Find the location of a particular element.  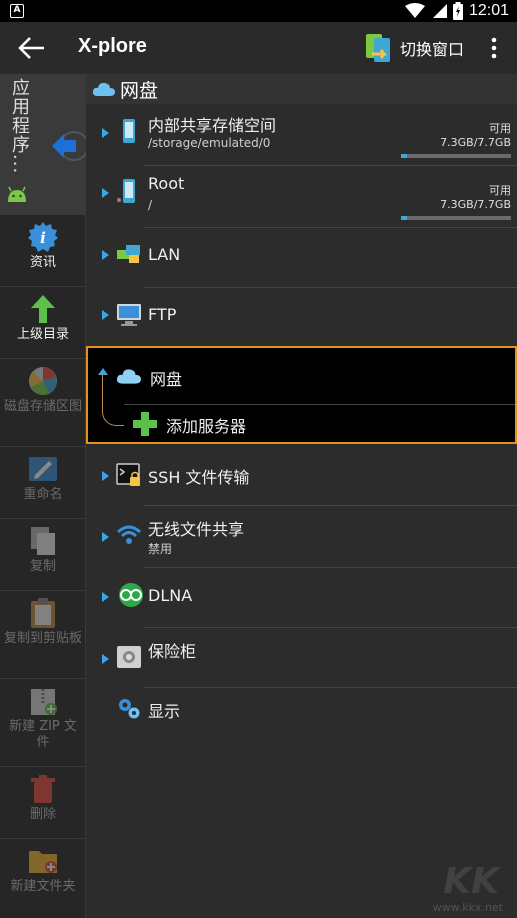

row-divider is located at coordinates (319, 404).